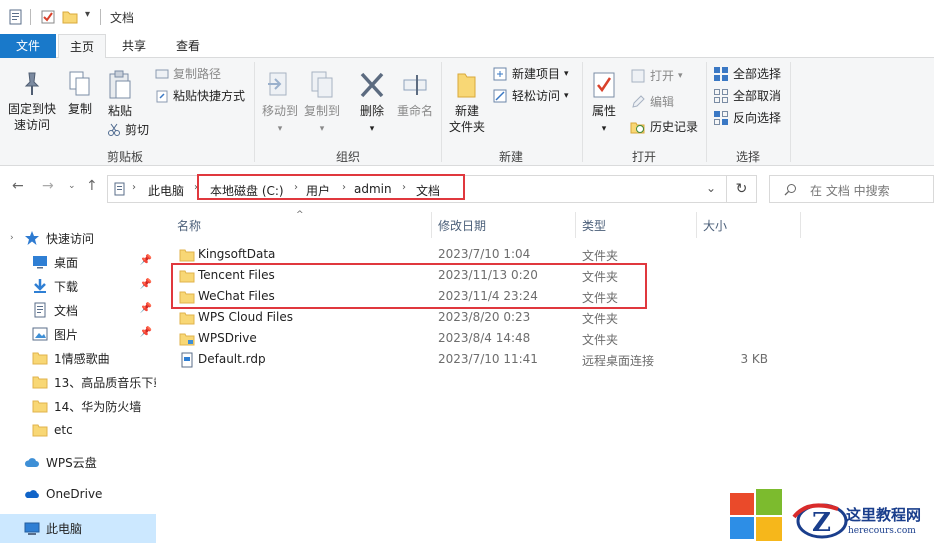  Describe the element at coordinates (82, 46) in the screenshot. I see `tab-home: 主页` at that location.